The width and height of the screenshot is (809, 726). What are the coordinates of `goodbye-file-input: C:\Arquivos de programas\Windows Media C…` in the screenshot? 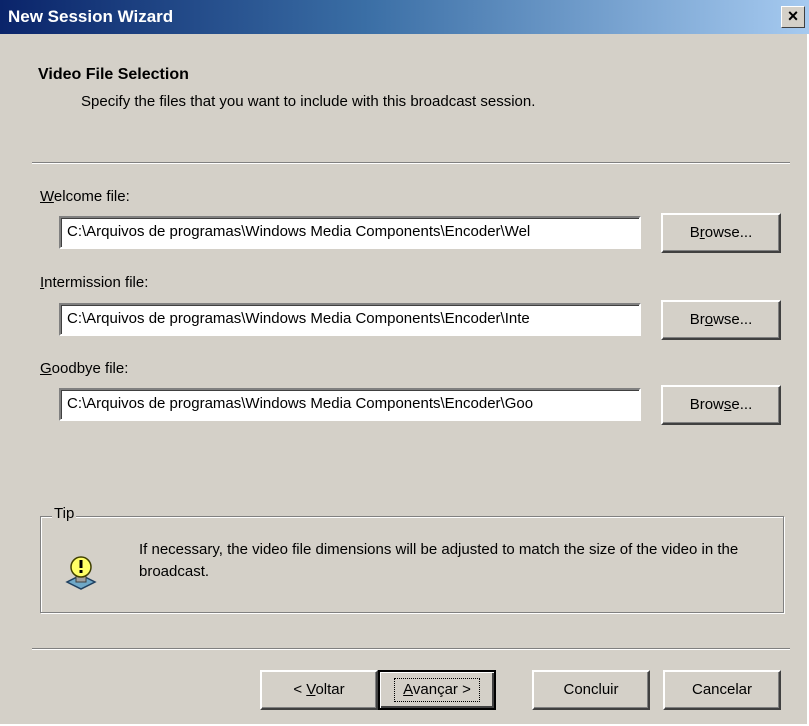 It's located at (350, 404).